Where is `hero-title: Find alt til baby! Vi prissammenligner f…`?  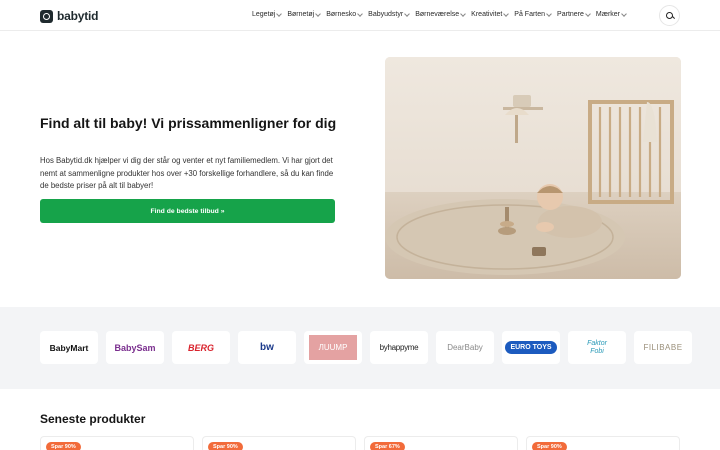 hero-title: Find alt til baby! Vi prissammenligner f… is located at coordinates (188, 123).